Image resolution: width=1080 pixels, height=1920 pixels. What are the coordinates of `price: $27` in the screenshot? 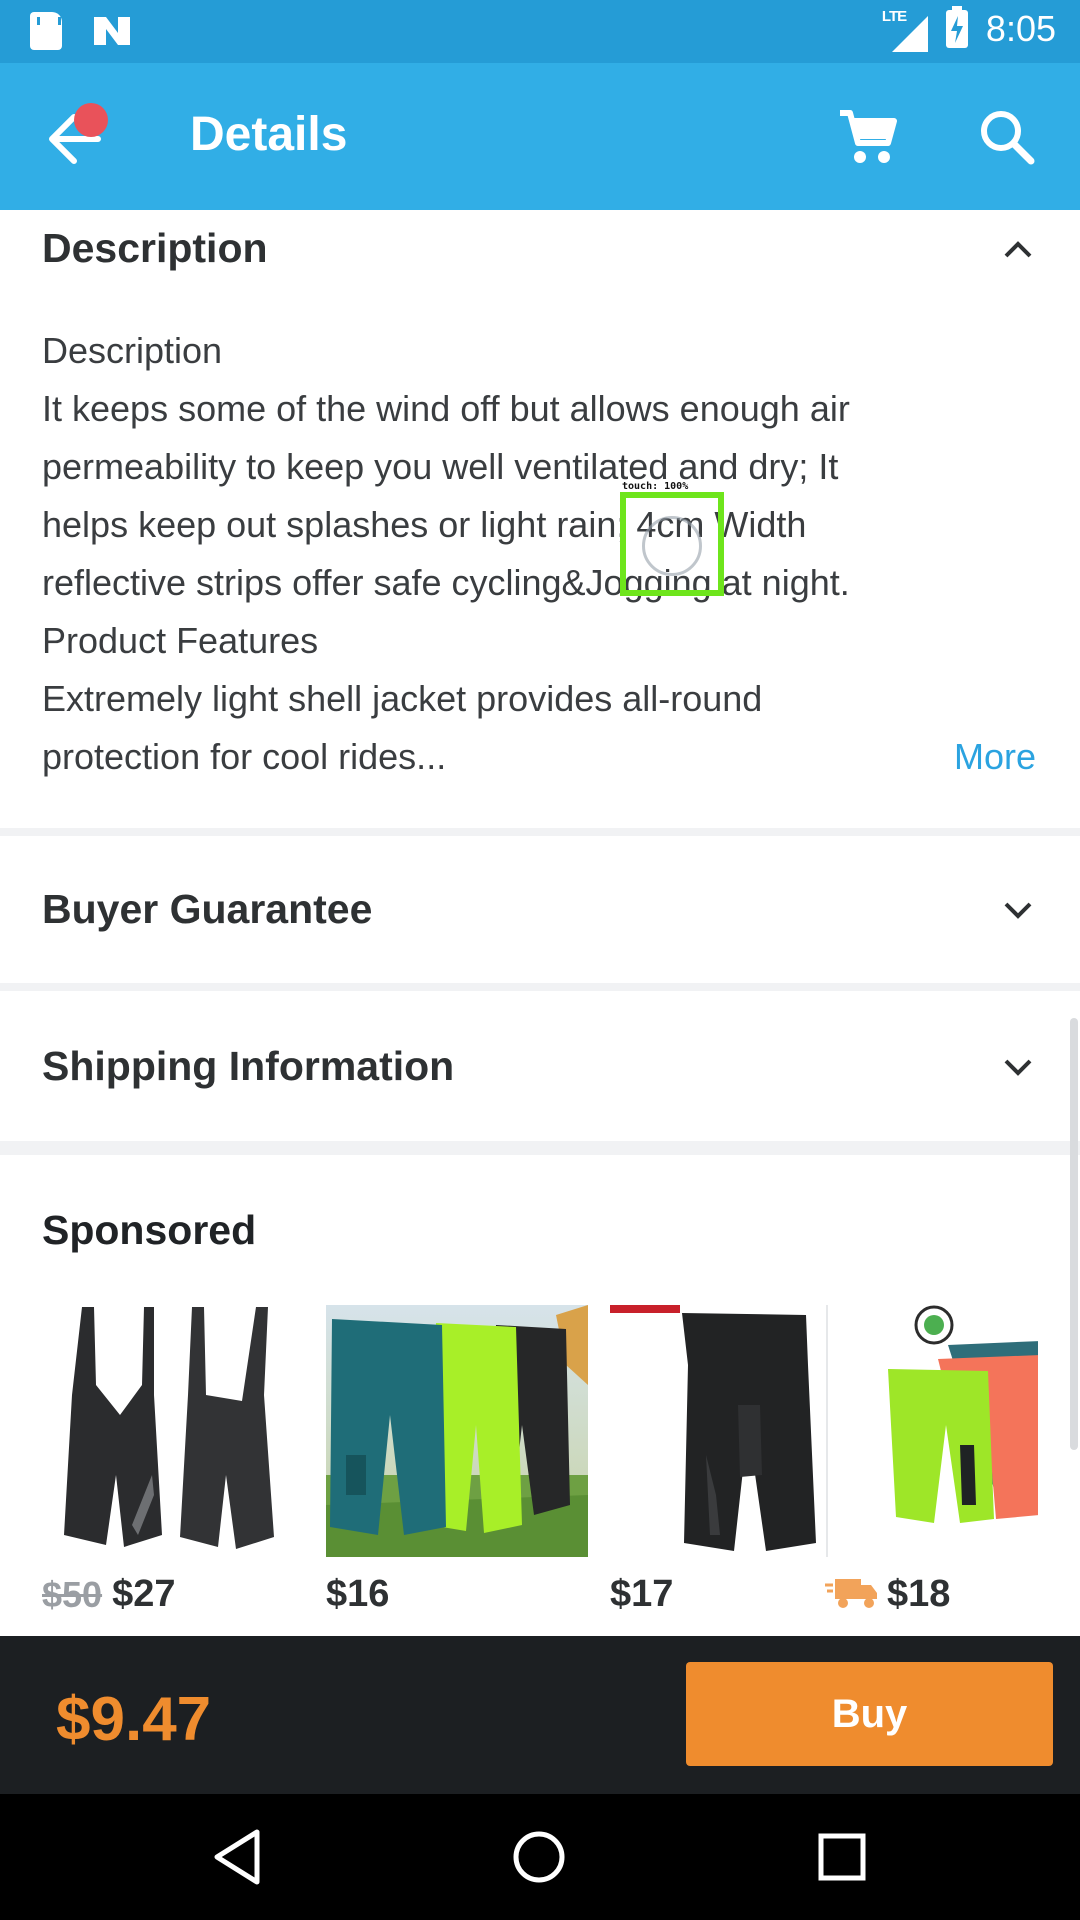 It's located at (144, 1594).